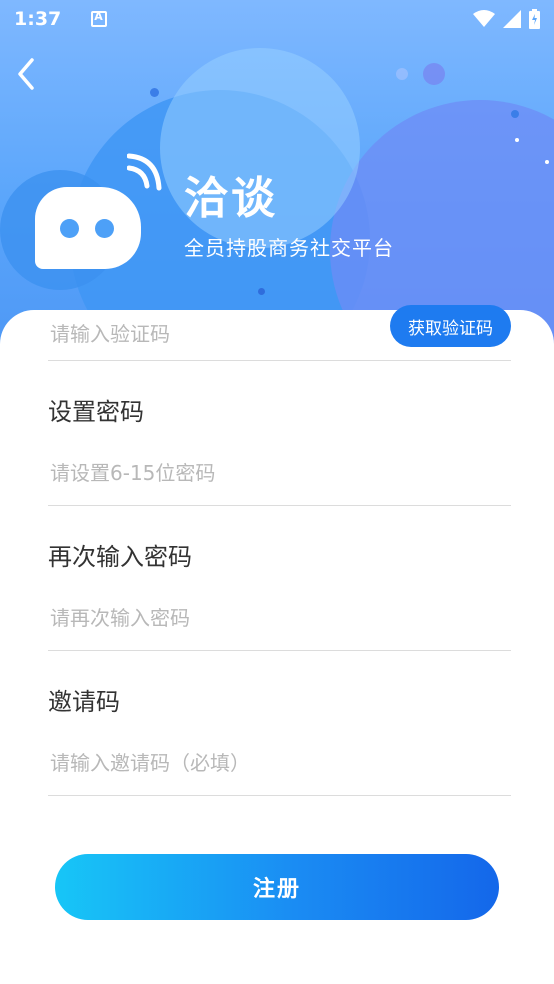 This screenshot has height=984, width=554. What do you see at coordinates (484, 18) in the screenshot?
I see `wifi-icon` at bounding box center [484, 18].